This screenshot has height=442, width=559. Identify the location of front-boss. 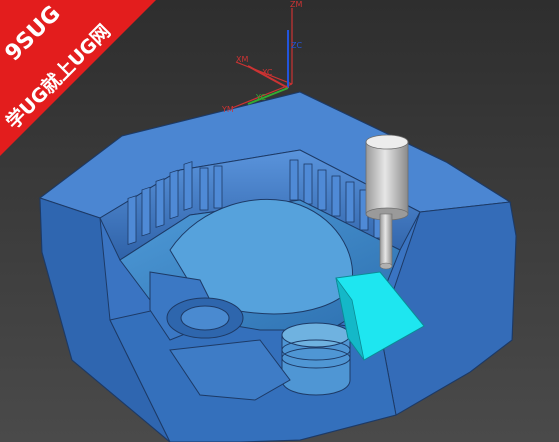
(316, 359).